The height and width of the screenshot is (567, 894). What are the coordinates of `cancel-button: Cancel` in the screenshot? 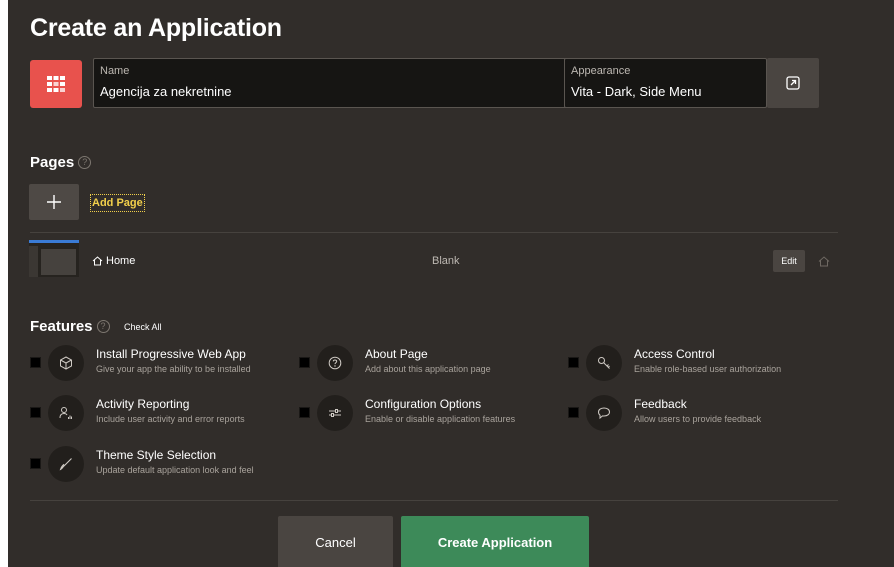 It's located at (335, 541).